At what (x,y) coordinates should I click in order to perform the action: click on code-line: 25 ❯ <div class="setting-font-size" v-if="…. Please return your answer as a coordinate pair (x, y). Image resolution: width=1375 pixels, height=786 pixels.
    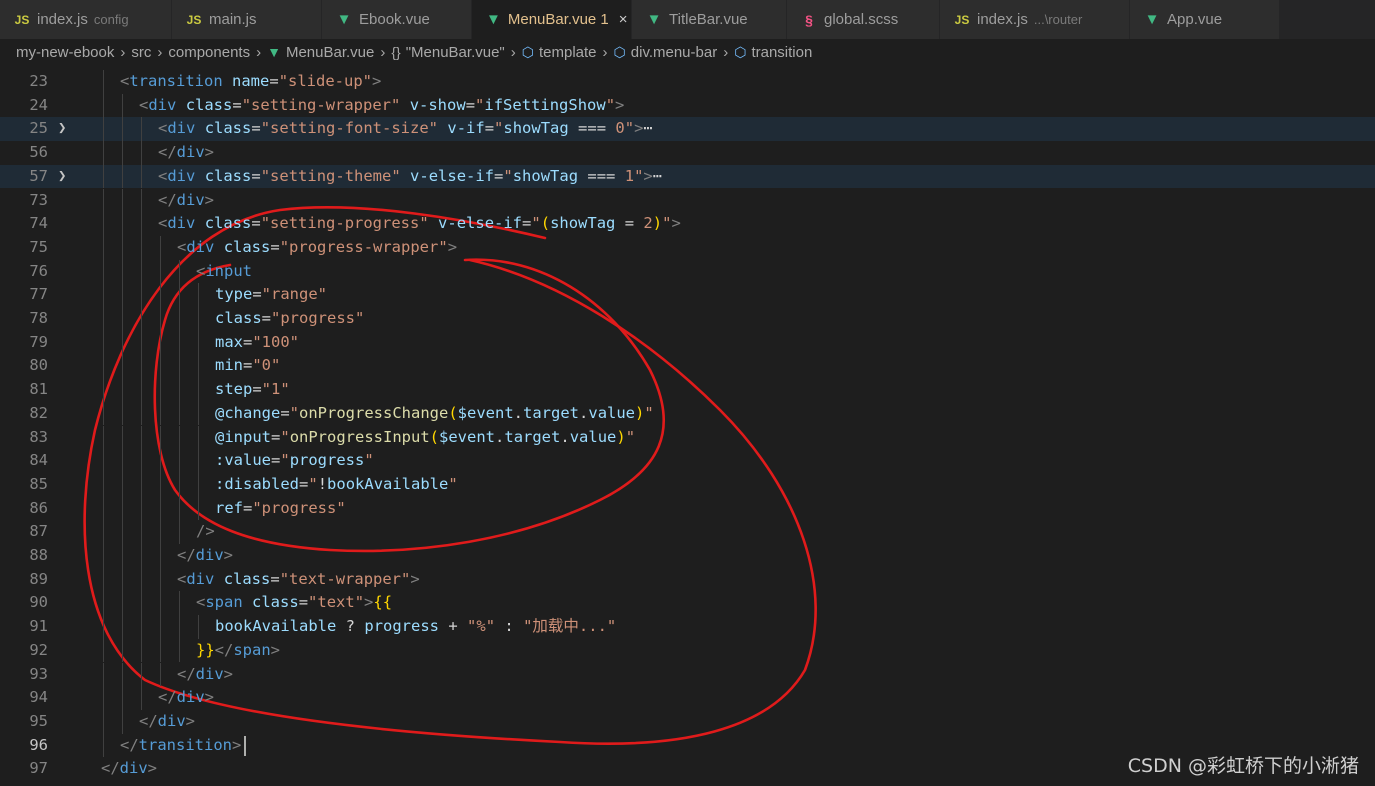
    Looking at the image, I should click on (687, 129).